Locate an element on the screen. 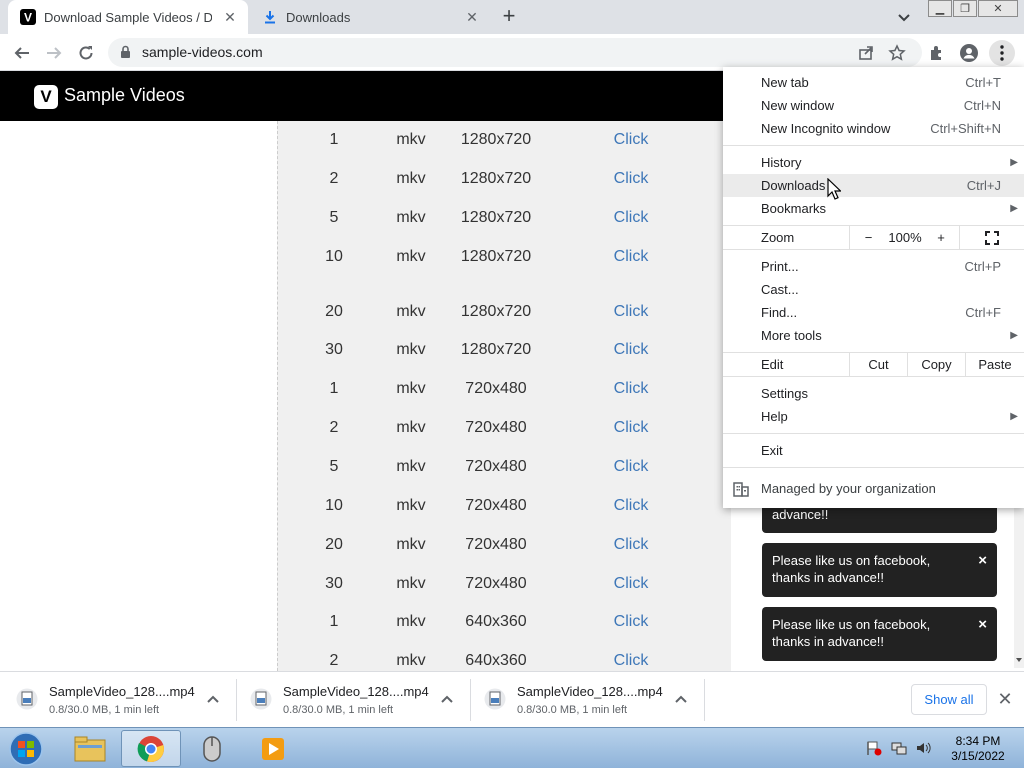 This screenshot has width=1024, height=768. menu-item-edit: Edit Cut Copy Paste is located at coordinates (873, 364).